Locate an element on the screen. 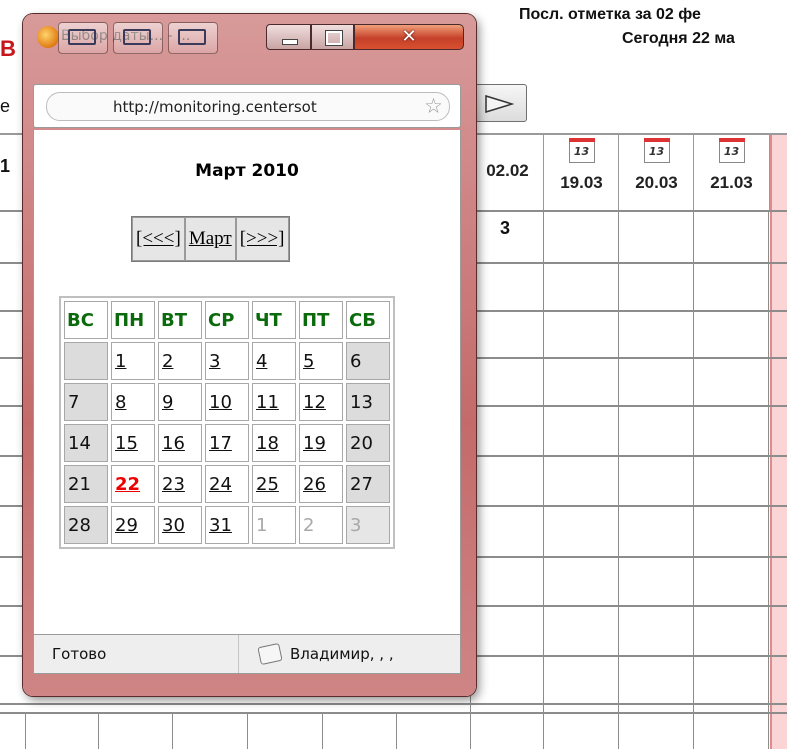  weekday-header: СБ is located at coordinates (368, 320).